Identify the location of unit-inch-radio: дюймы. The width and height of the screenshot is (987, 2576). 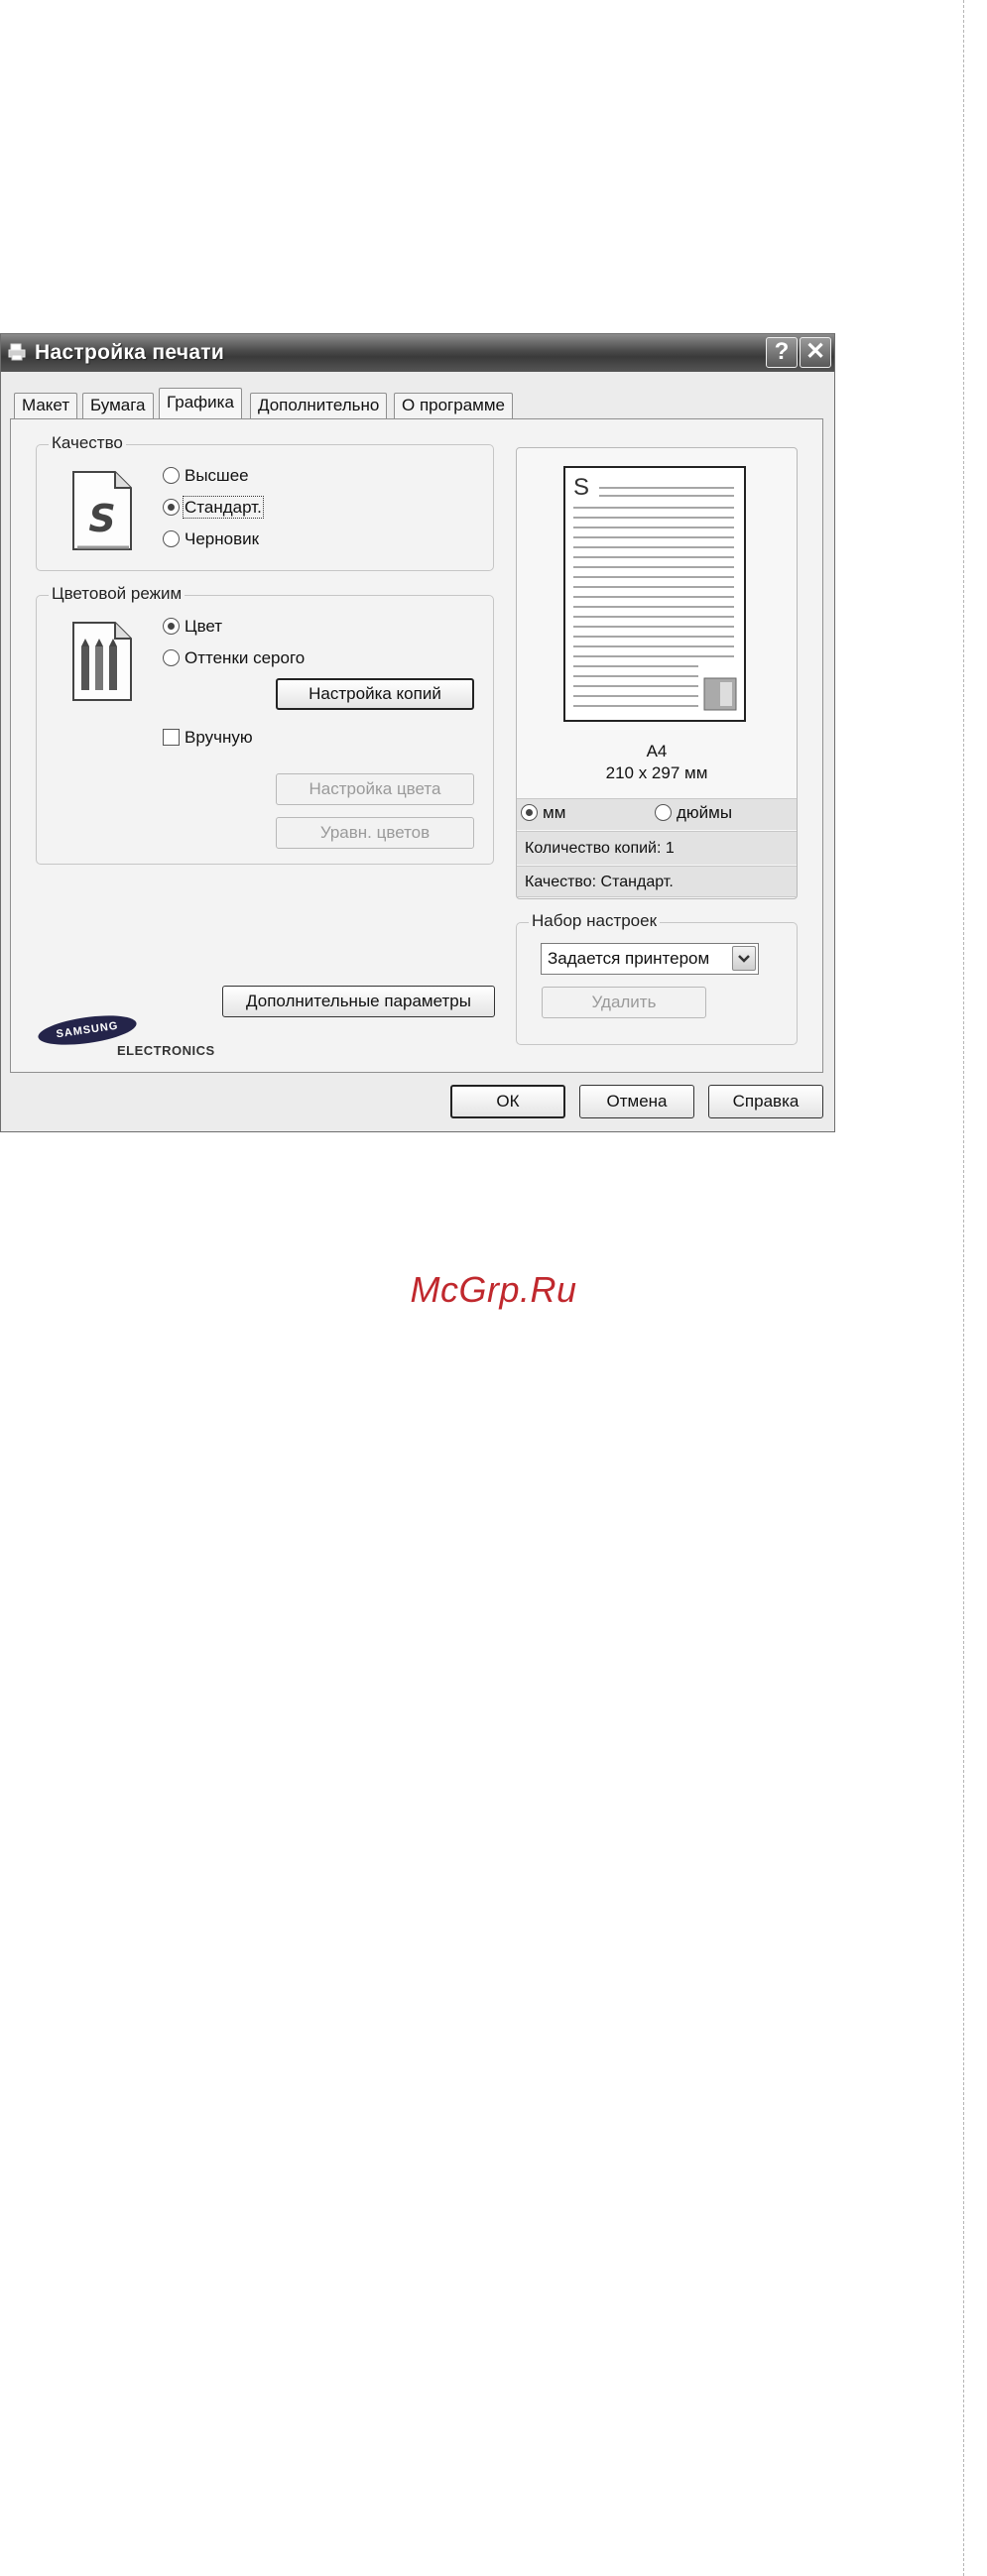
(693, 813).